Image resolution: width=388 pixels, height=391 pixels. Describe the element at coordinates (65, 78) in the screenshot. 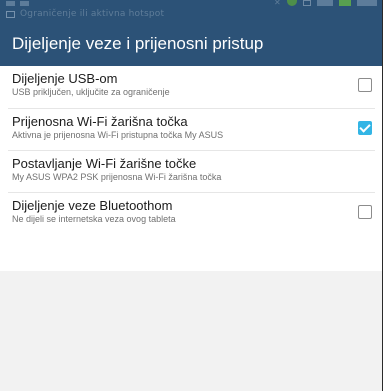

I see `usb-tethering-title: Dijeljenje USB-om` at that location.